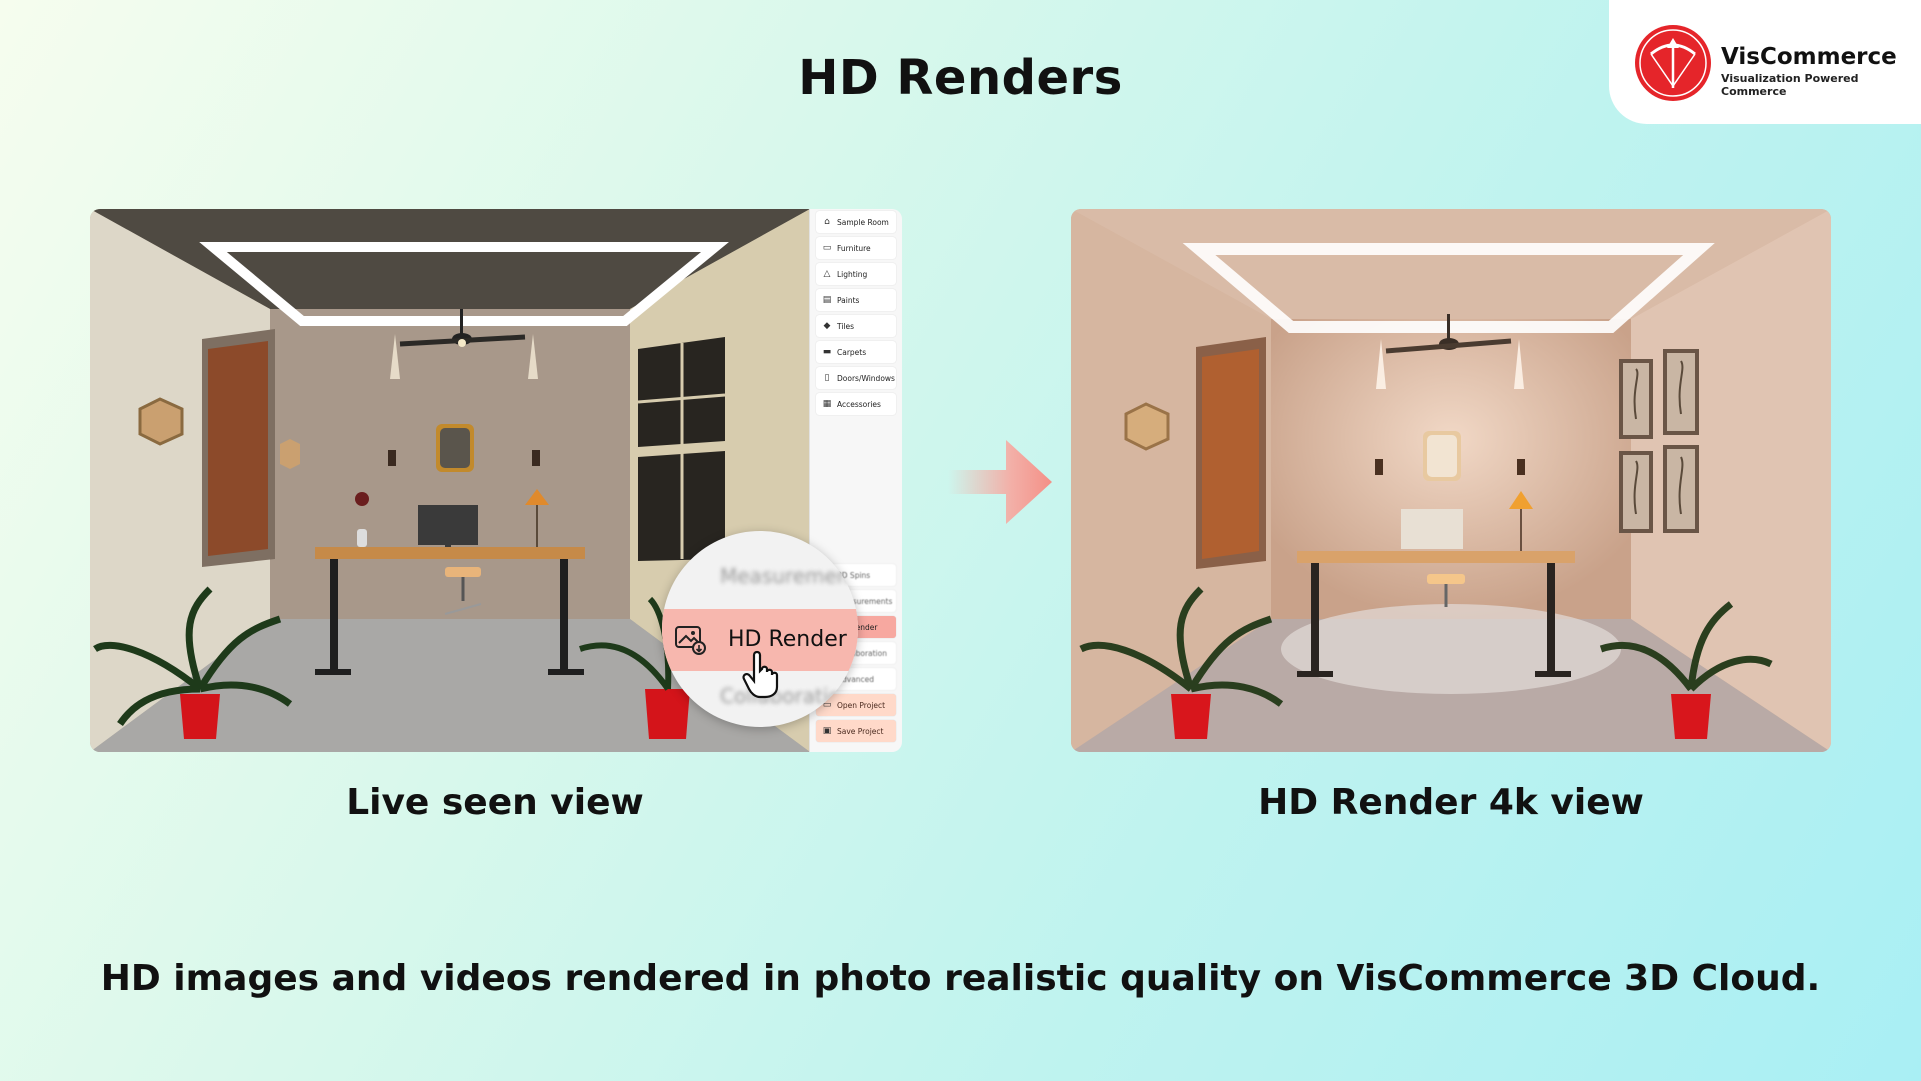 The image size is (1921, 1081). What do you see at coordinates (848, 300) in the screenshot?
I see `sidebar-item-label: Paints` at bounding box center [848, 300].